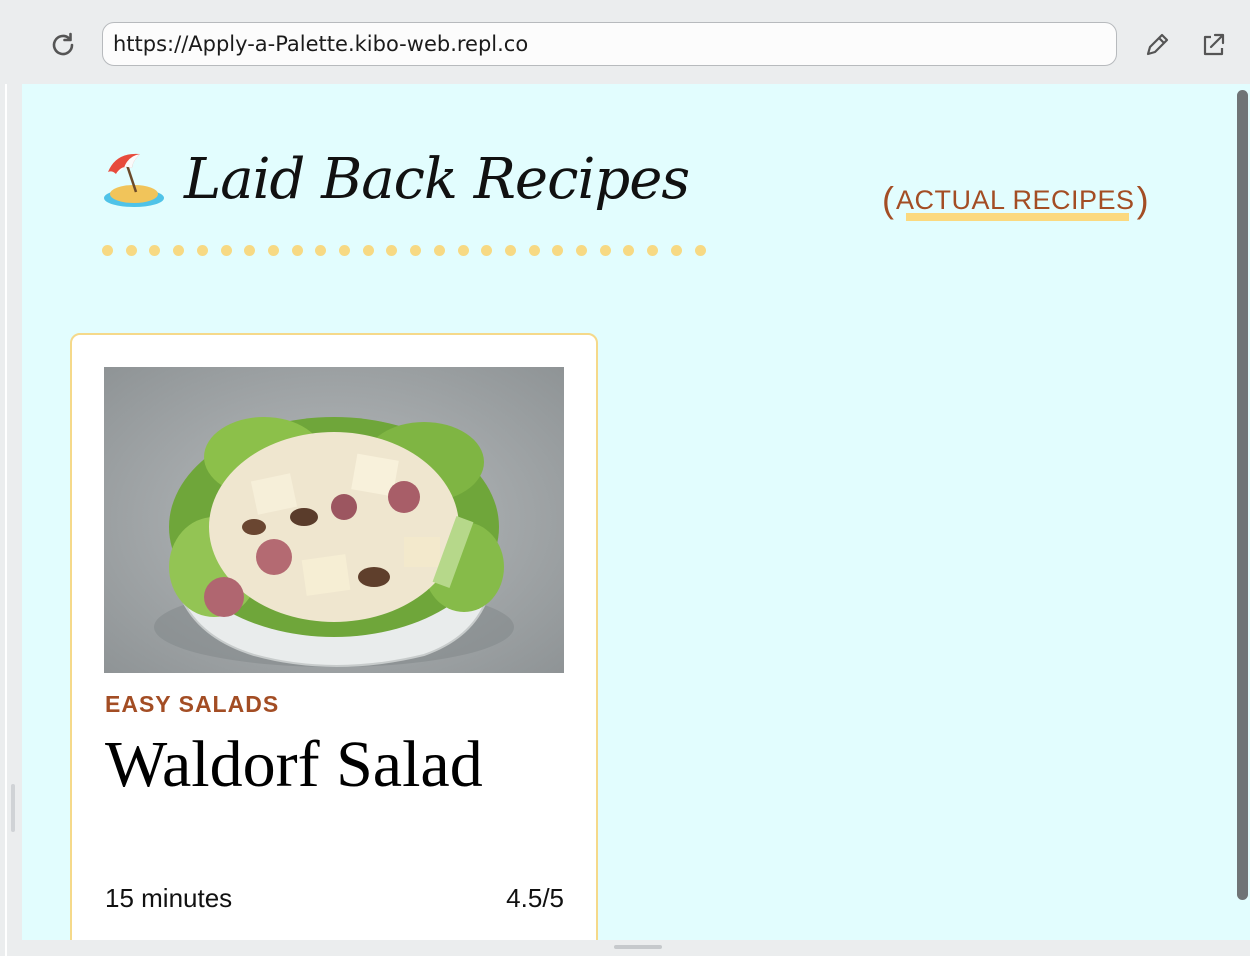  What do you see at coordinates (192, 704) in the screenshot?
I see `recipe-category: EASY SALADS` at bounding box center [192, 704].